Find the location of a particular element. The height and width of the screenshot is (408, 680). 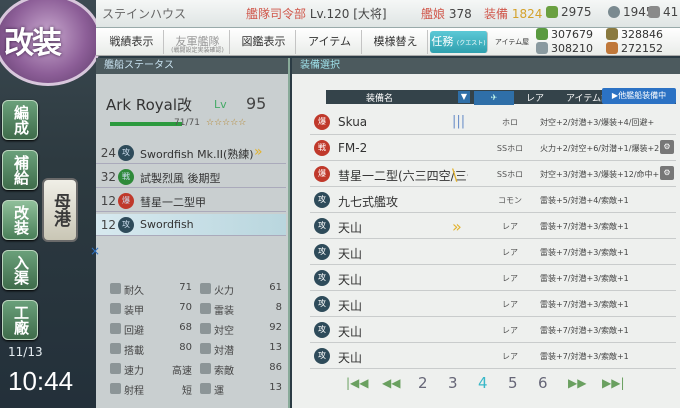

equip-rarity: コモン is located at coordinates (510, 200).